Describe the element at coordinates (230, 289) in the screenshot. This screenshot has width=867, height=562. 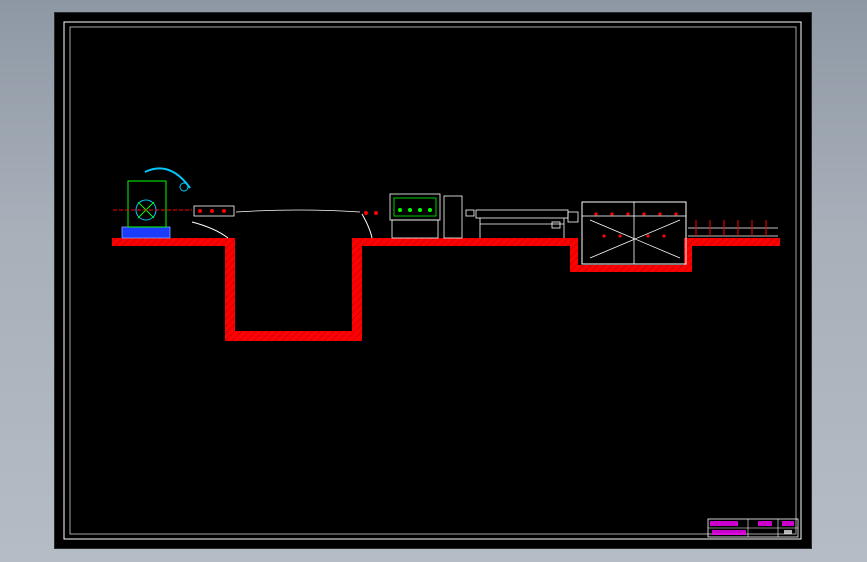
I see `pit-left-wall` at that location.